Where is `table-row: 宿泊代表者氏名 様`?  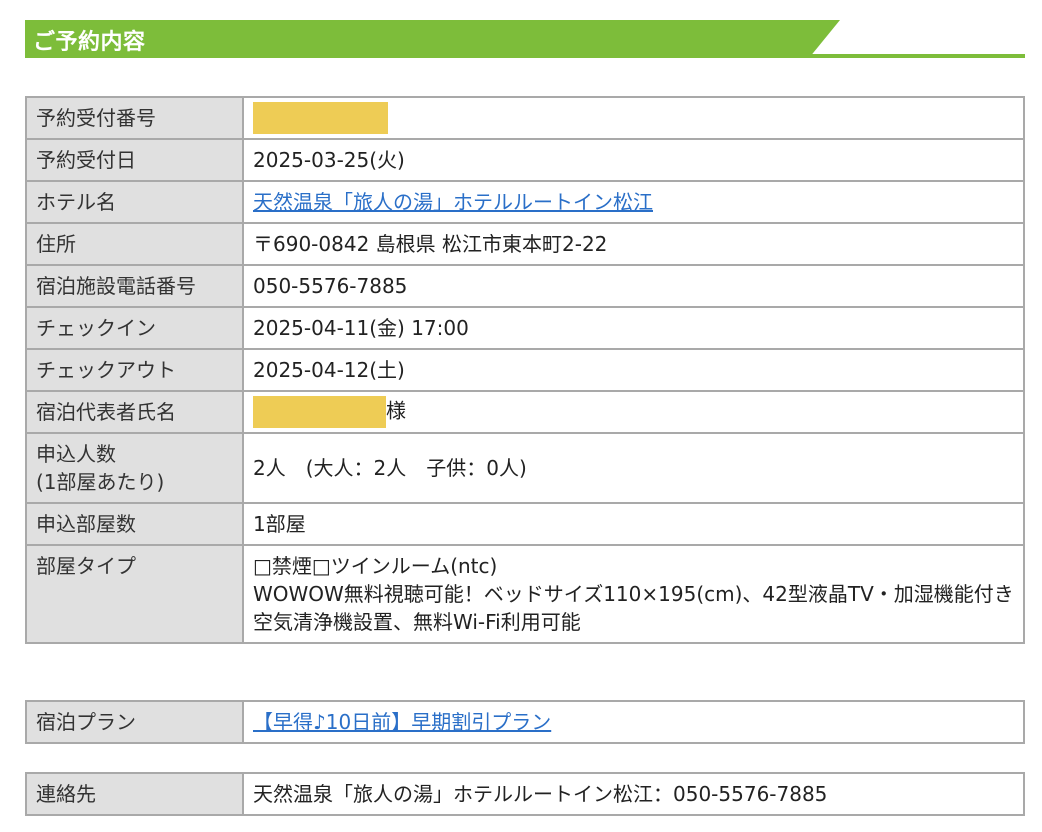
table-row: 宿泊代表者氏名 様 is located at coordinates (525, 412).